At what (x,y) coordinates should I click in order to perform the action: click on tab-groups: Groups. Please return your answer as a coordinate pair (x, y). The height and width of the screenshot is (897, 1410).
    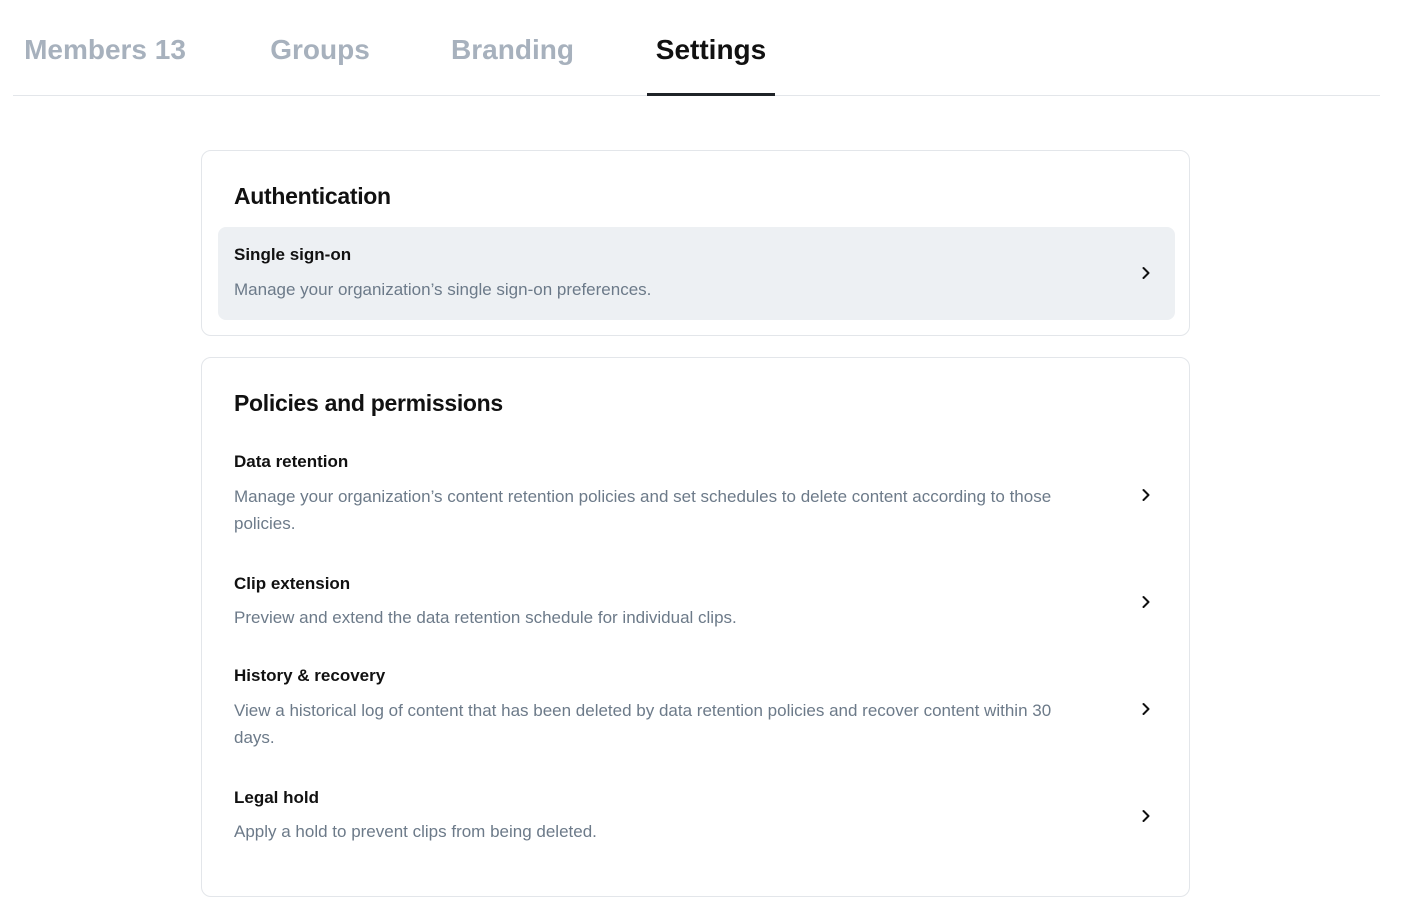
    Looking at the image, I should click on (320, 48).